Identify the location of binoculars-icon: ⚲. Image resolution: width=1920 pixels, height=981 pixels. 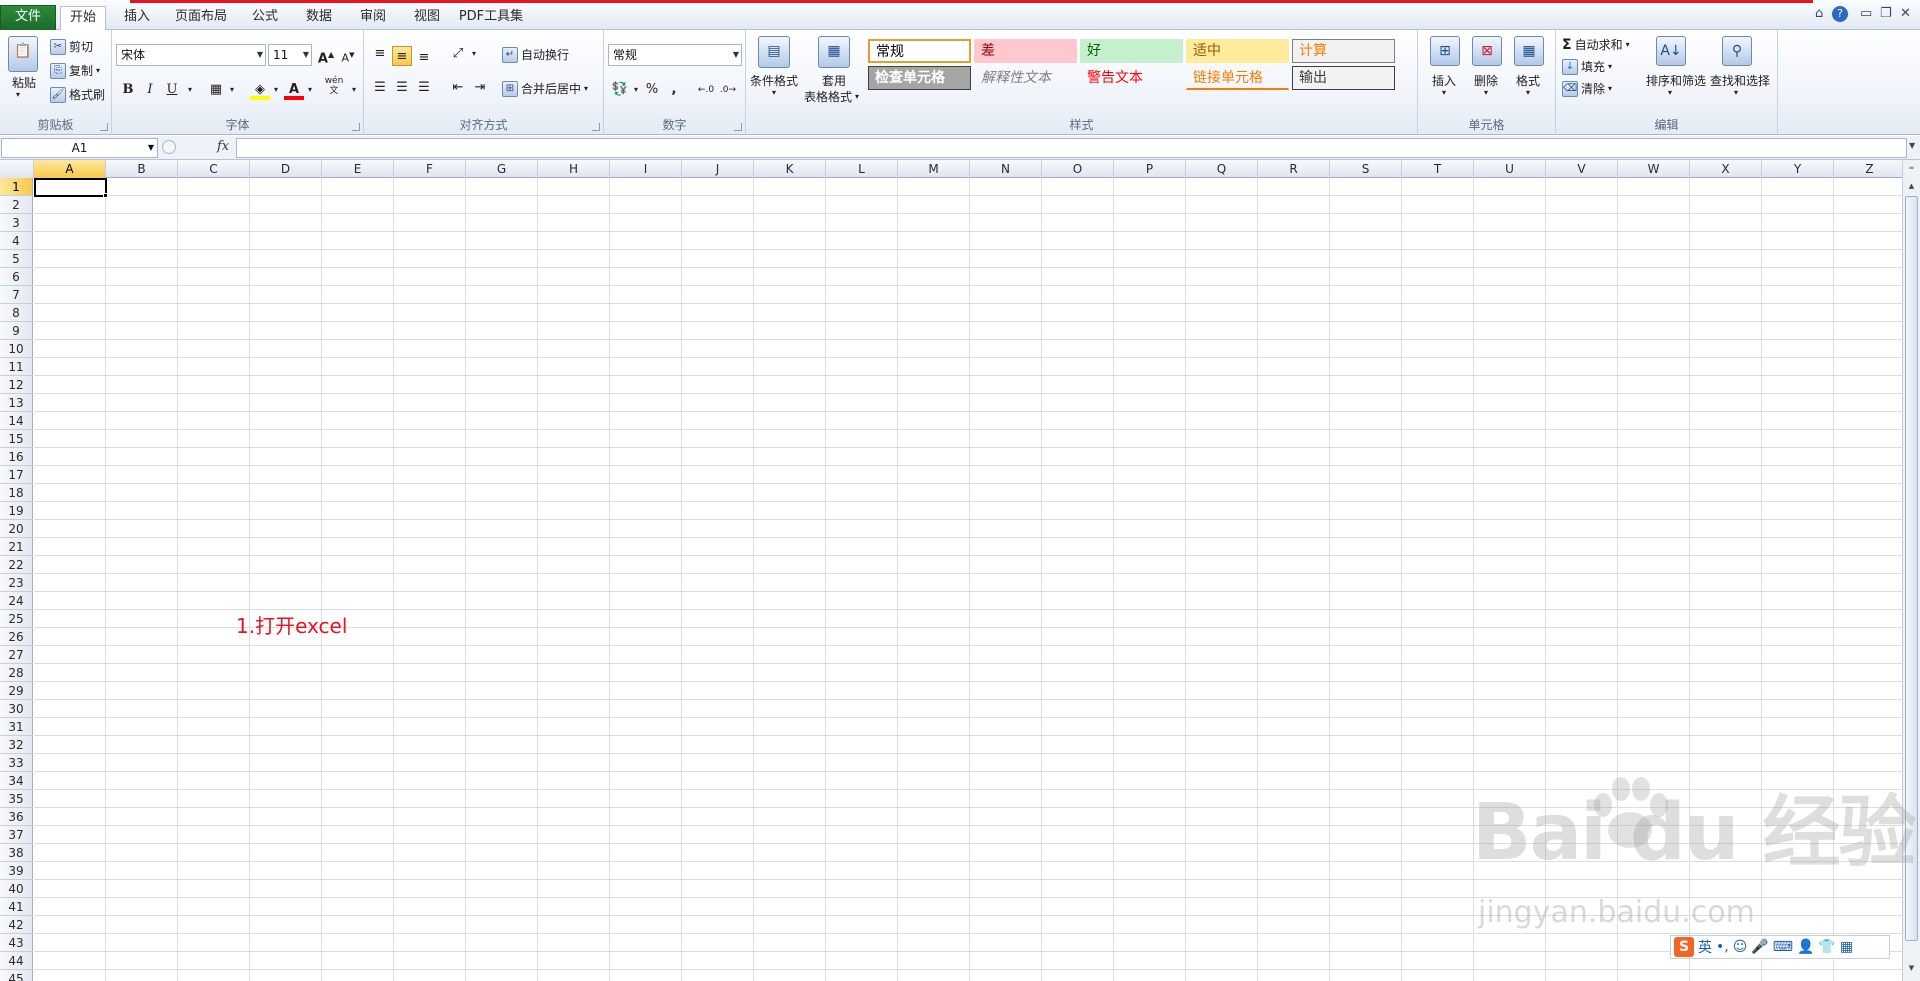
(1737, 51).